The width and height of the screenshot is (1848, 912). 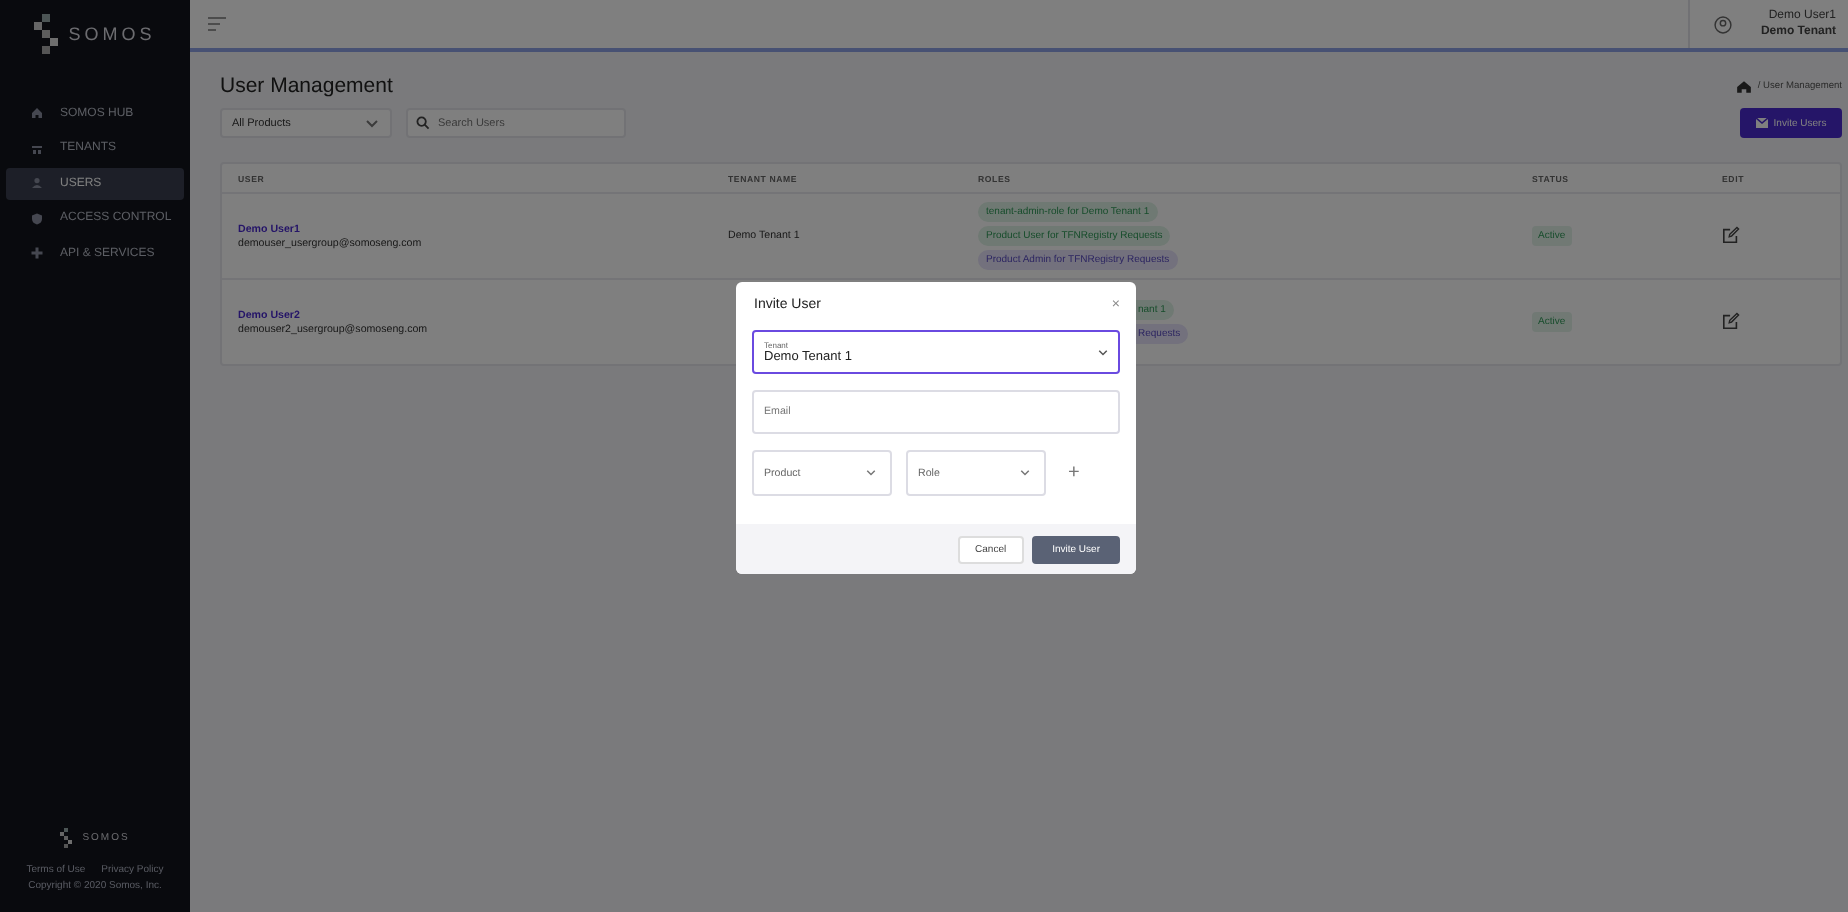 What do you see at coordinates (1074, 473) in the screenshot?
I see `add-button: +` at bounding box center [1074, 473].